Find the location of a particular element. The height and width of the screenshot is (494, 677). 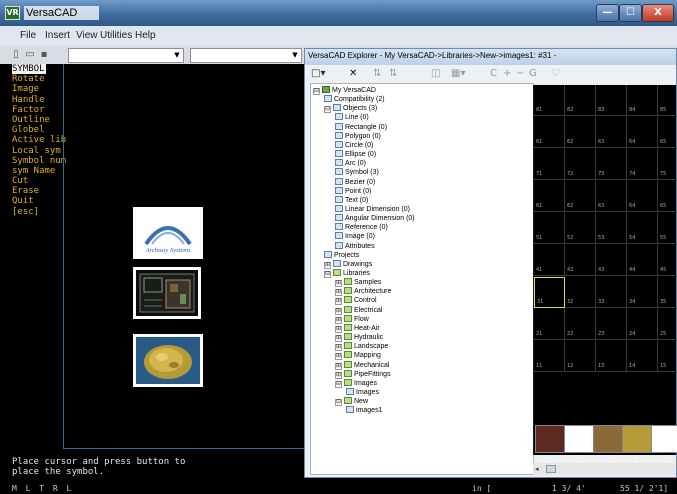

tree-node: Arc (0) is located at coordinates (350, 163).